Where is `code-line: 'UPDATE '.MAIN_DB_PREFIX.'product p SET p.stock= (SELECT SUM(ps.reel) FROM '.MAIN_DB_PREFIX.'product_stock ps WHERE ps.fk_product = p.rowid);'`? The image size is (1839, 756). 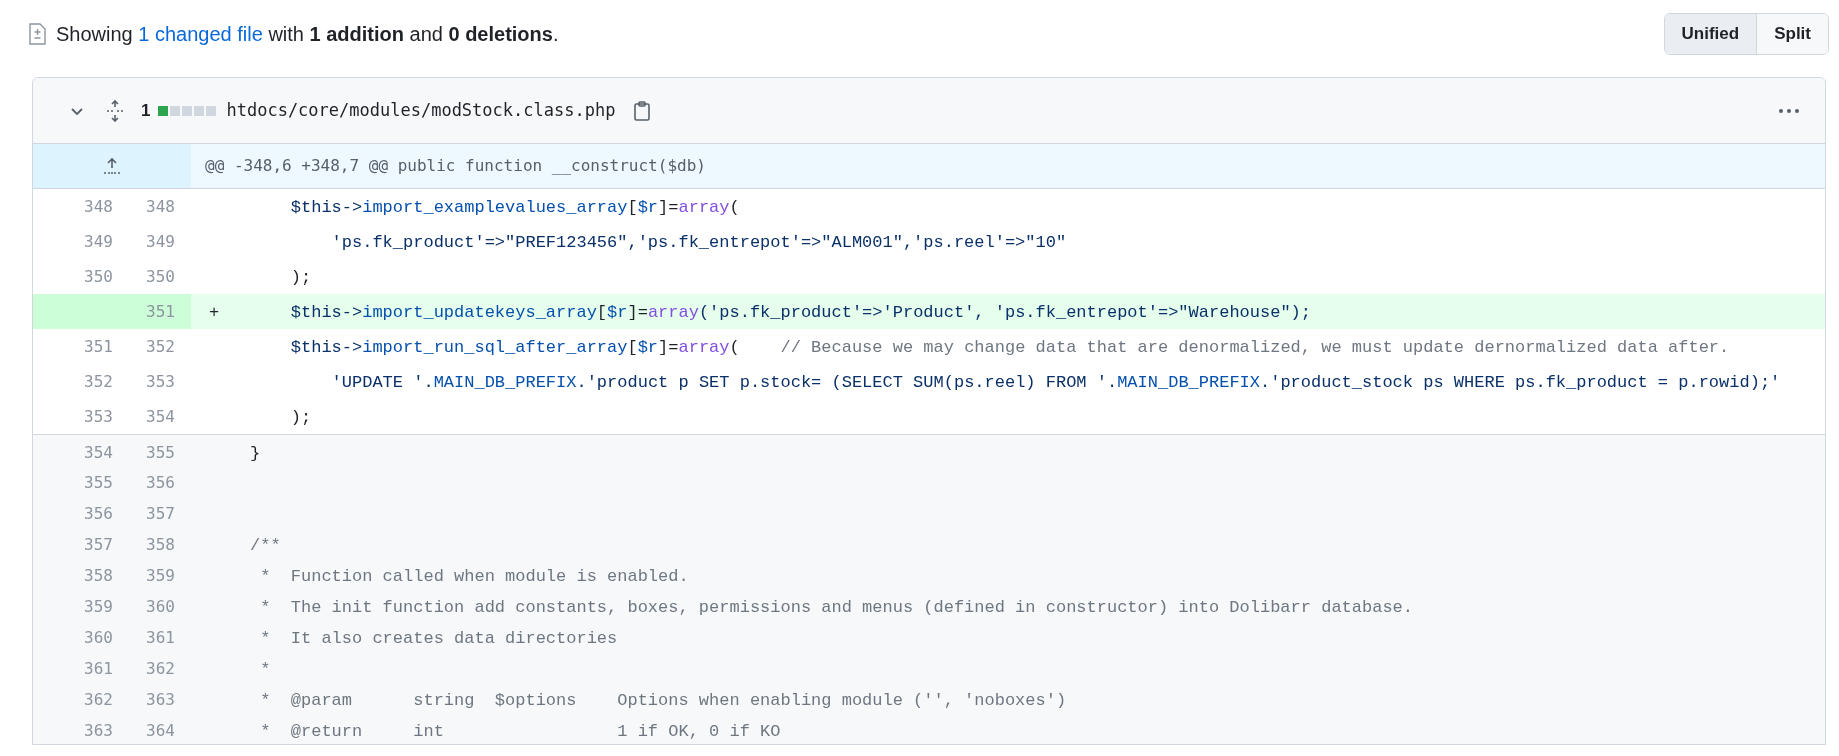
code-line: 'UPDATE '.MAIN_DB_PREFIX.'product p SET p.stock= (SELECT SUM(ps.reel) FROM '.MAIN_DB_PREFIX.'product_stock ps WHERE ps.fk_product = p.rowid);' is located at coordinates (1055, 382).